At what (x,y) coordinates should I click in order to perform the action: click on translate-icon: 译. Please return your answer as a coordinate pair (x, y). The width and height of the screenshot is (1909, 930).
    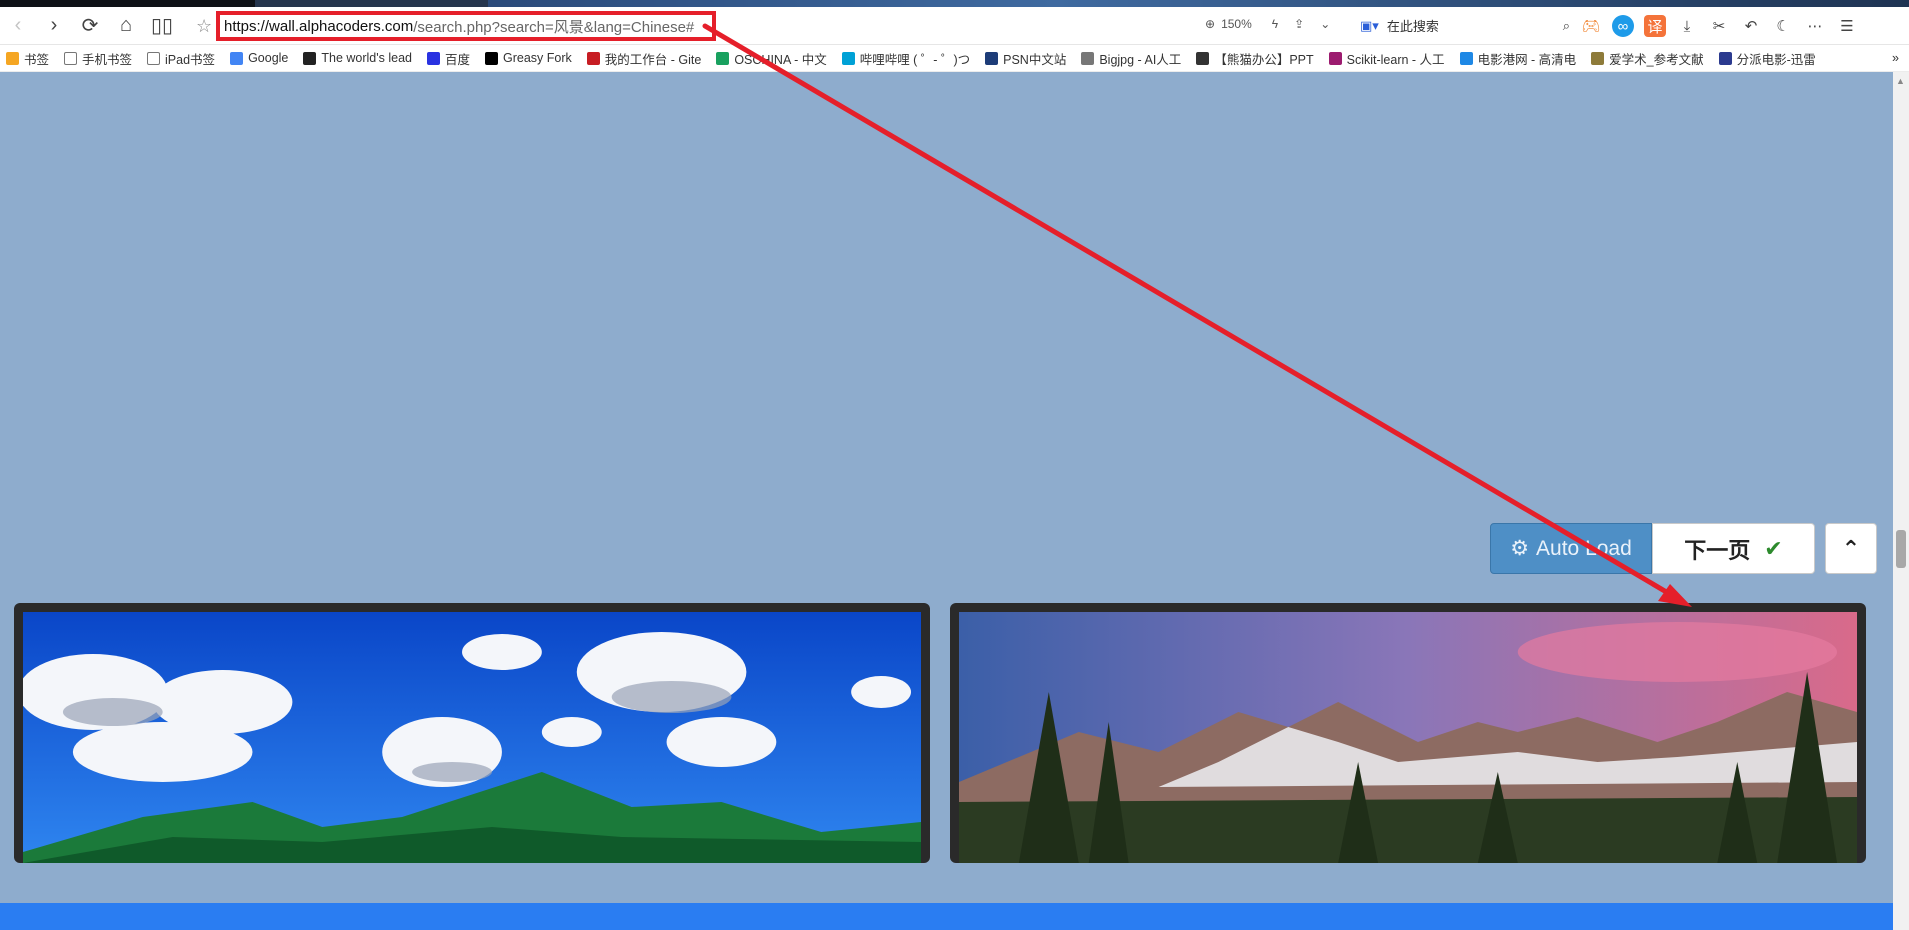
    Looking at the image, I should click on (1655, 26).